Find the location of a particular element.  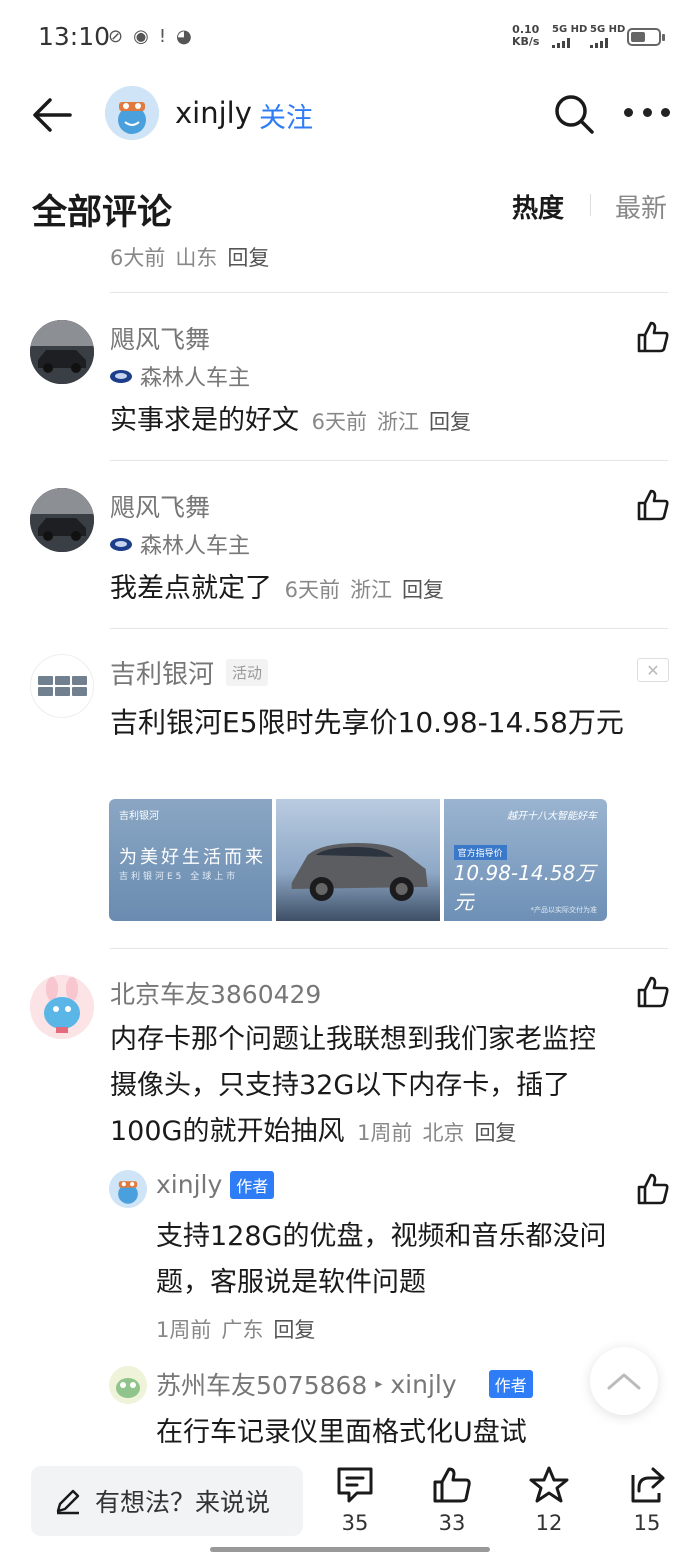

comment-location: 山东 is located at coordinates (196, 258).